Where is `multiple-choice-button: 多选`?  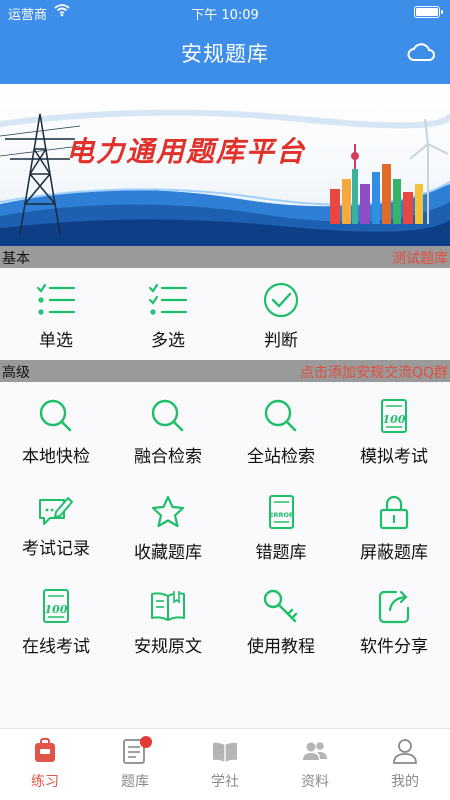
multiple-choice-button: 多选 is located at coordinates (168, 316).